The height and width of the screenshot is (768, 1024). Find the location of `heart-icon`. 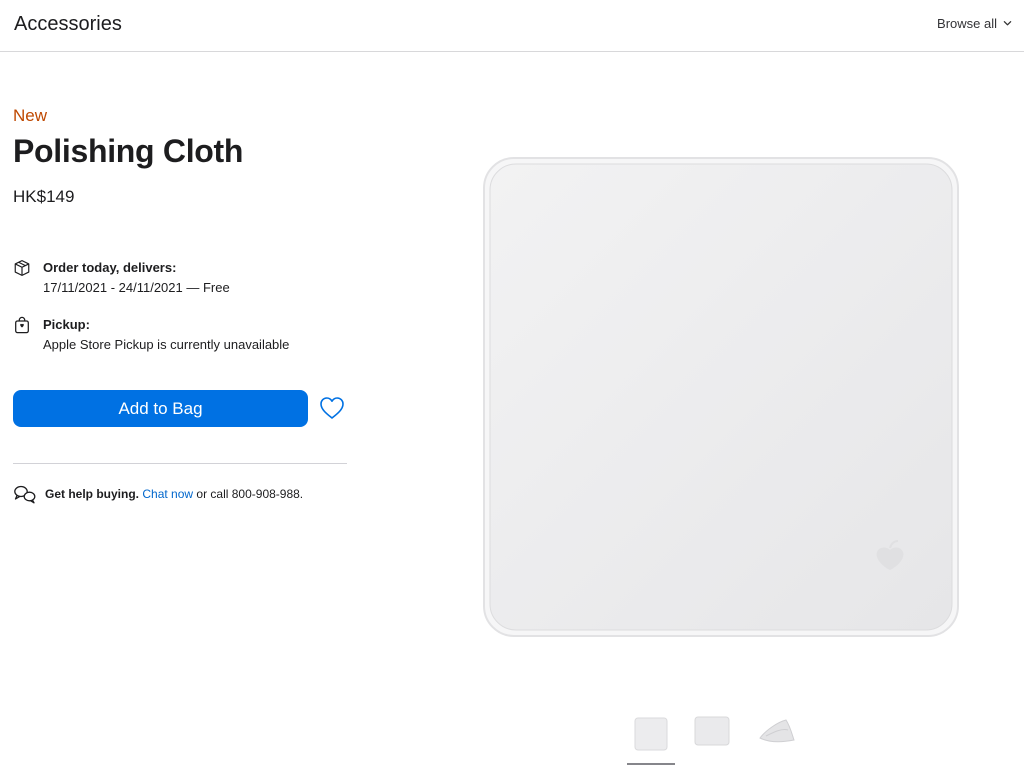

heart-icon is located at coordinates (332, 408).